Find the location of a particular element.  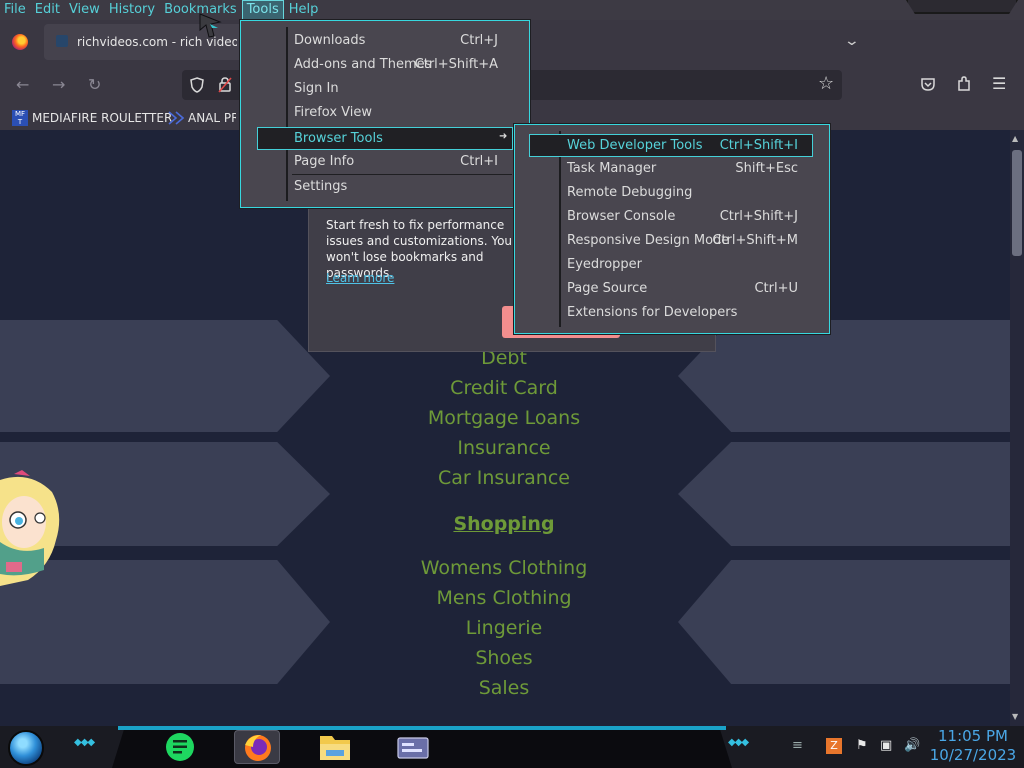

file-explorer-icon is located at coordinates (335, 747).